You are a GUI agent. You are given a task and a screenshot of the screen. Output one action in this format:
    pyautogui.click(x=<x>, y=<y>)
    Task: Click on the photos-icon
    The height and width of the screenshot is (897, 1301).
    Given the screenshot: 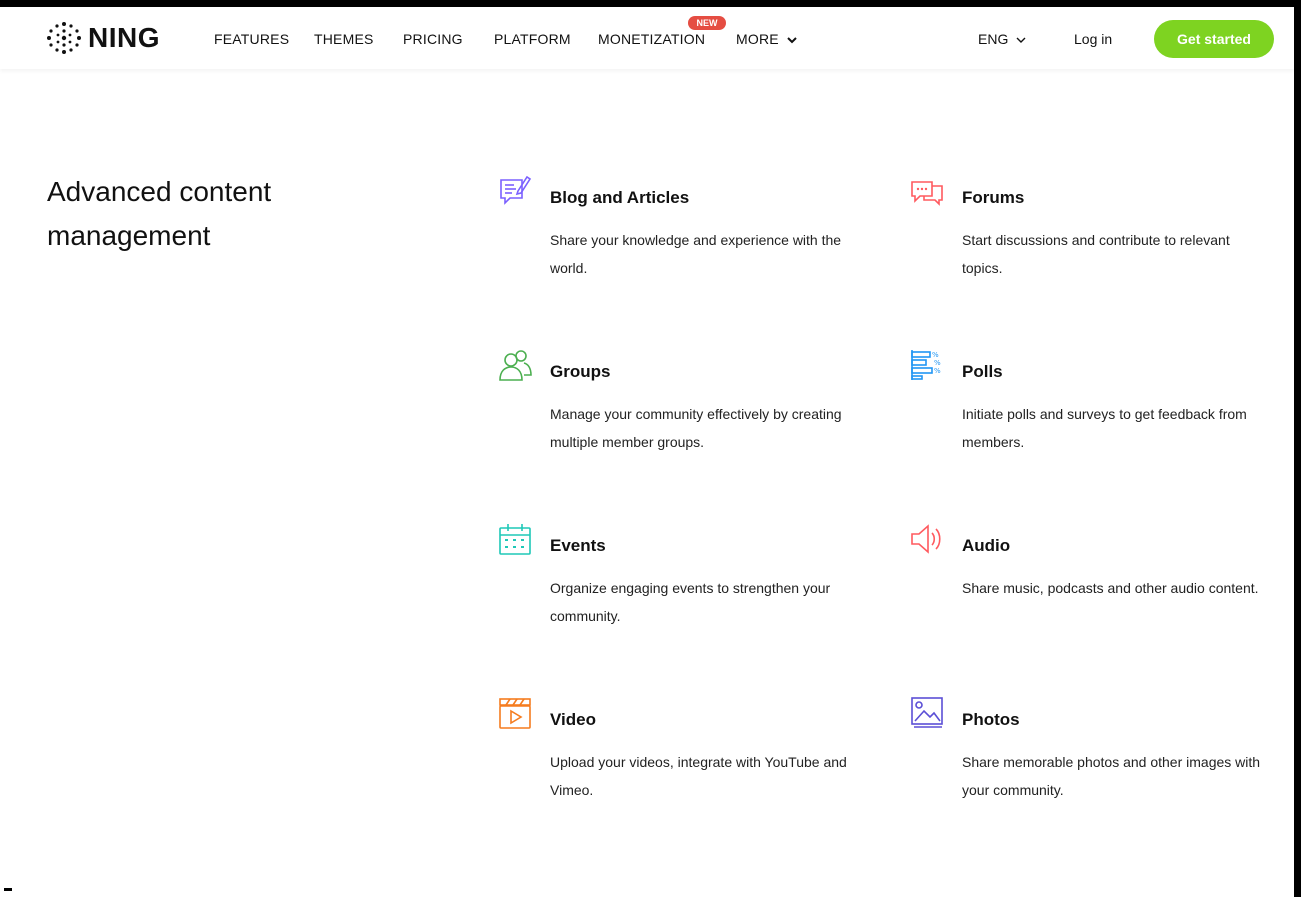 What is the action you would take?
    pyautogui.click(x=927, y=712)
    